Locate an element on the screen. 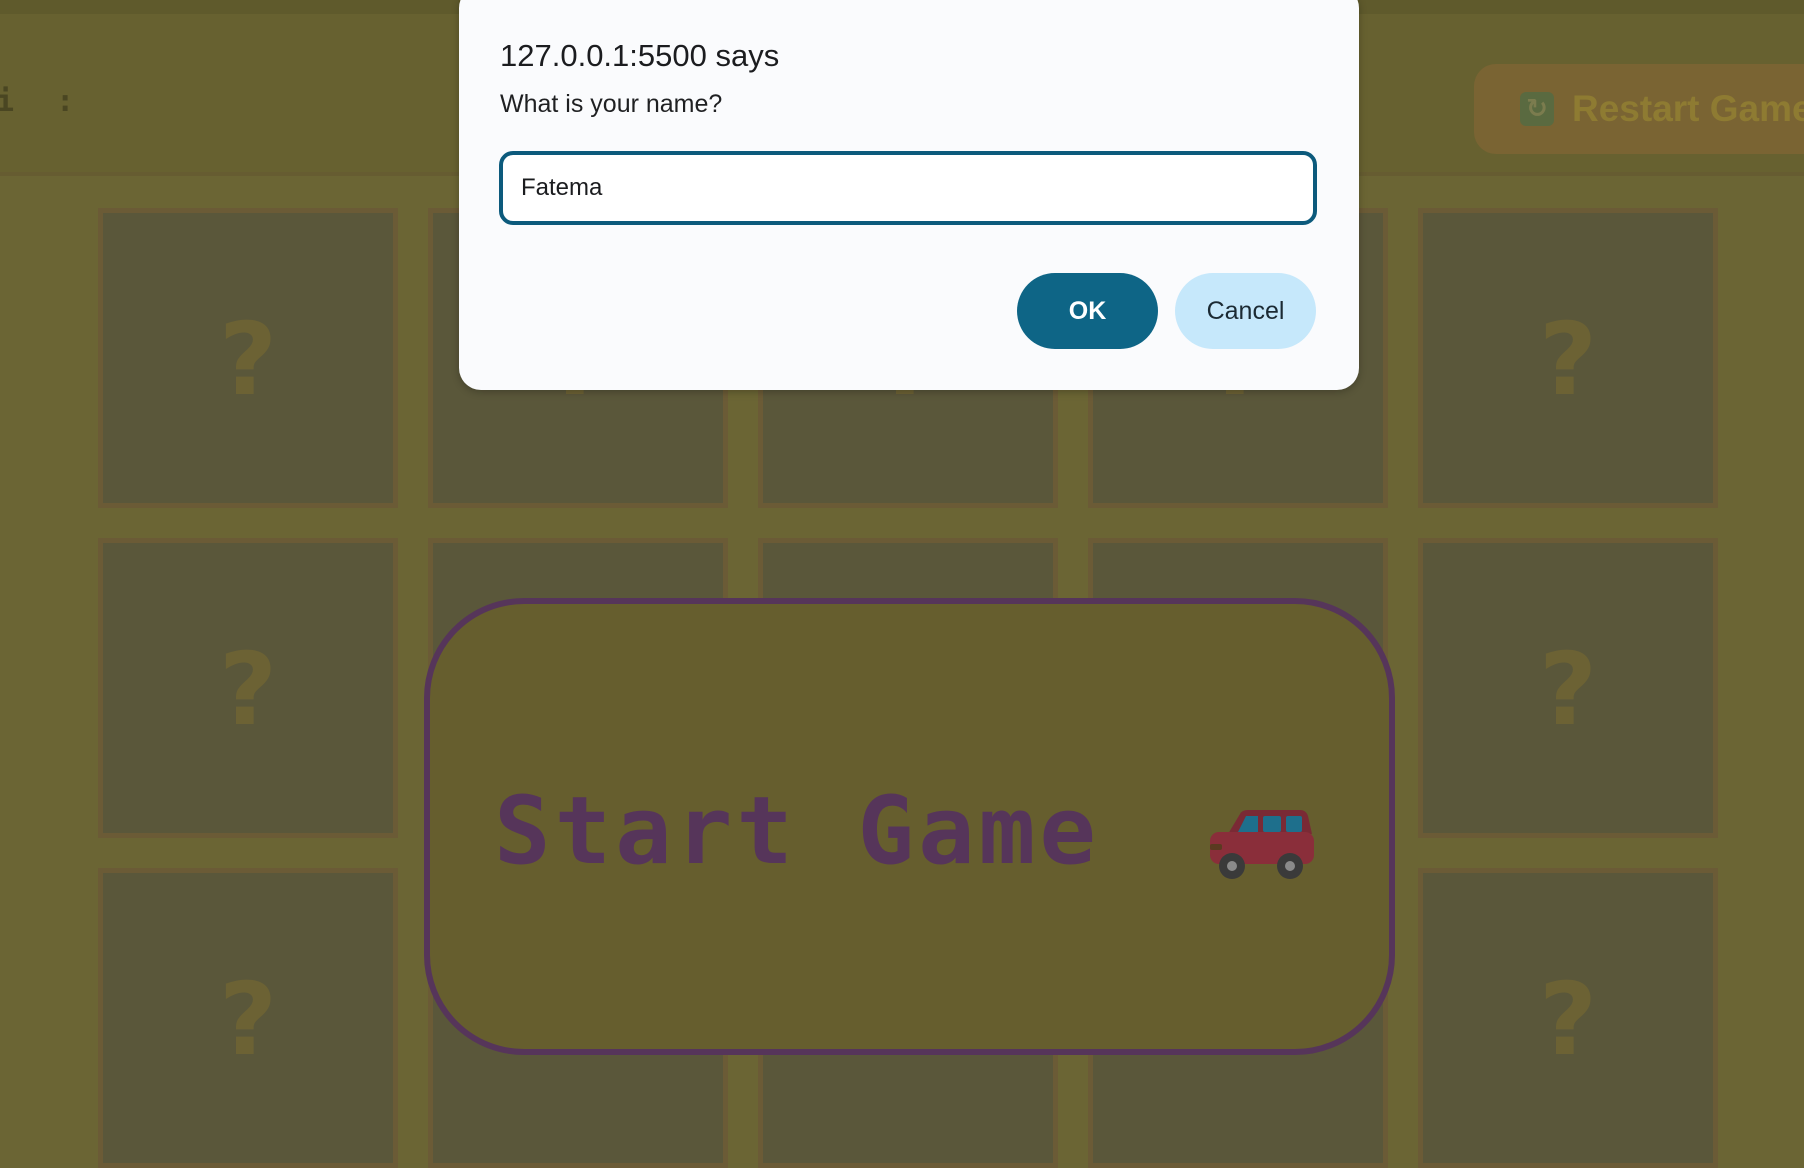 The width and height of the screenshot is (1804, 1168). dialog-title: 127.0.0.1:5500 says is located at coordinates (640, 55).